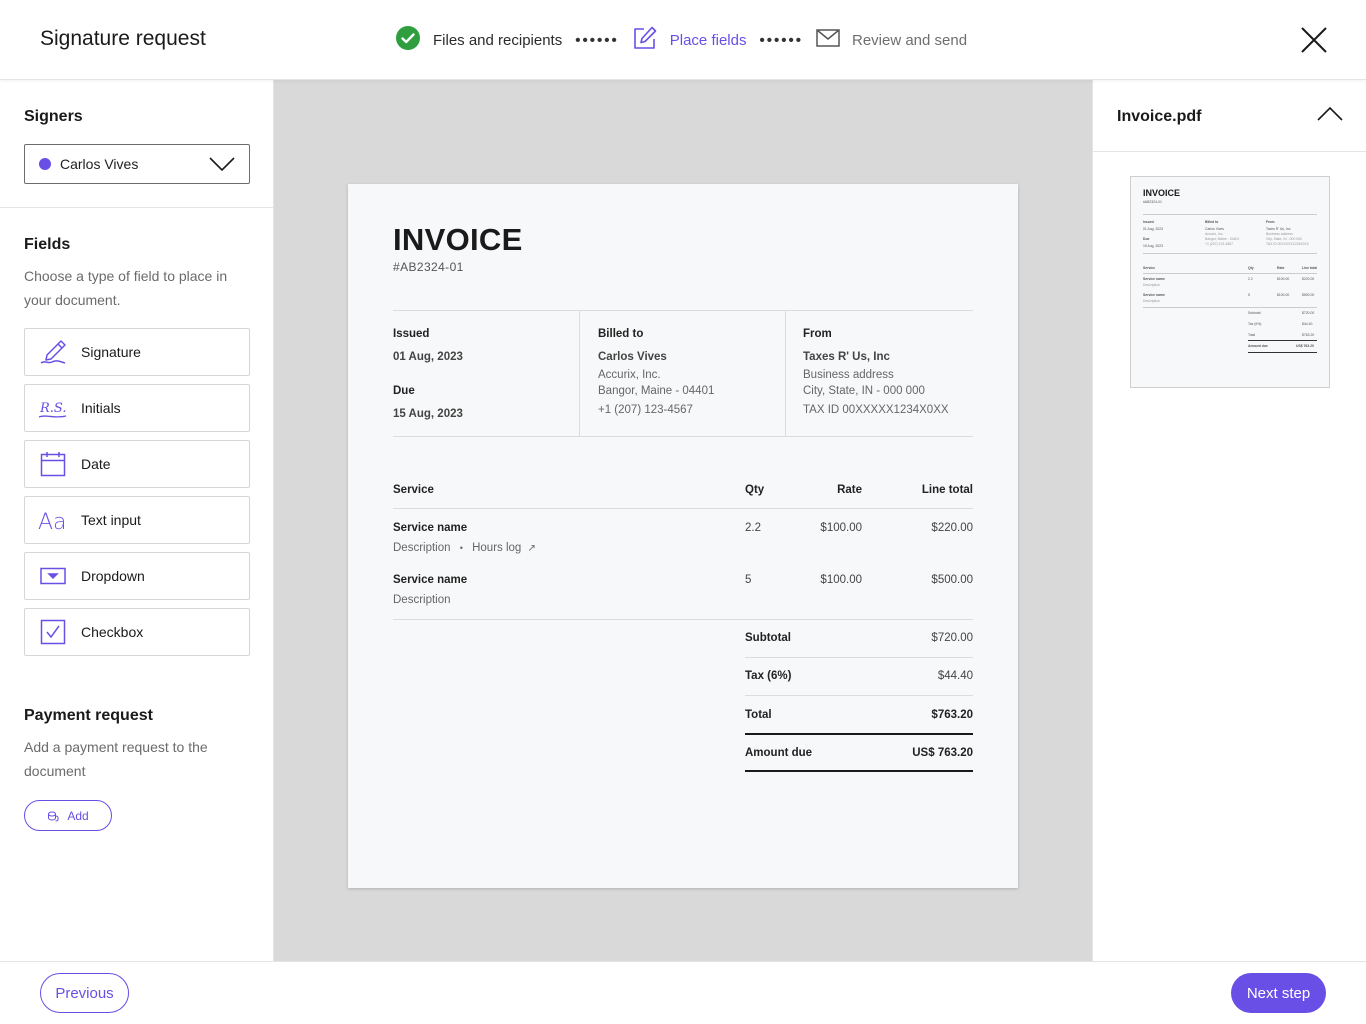 The width and height of the screenshot is (1366, 1024). Describe the element at coordinates (53, 816) in the screenshot. I see `coins-icon` at that location.